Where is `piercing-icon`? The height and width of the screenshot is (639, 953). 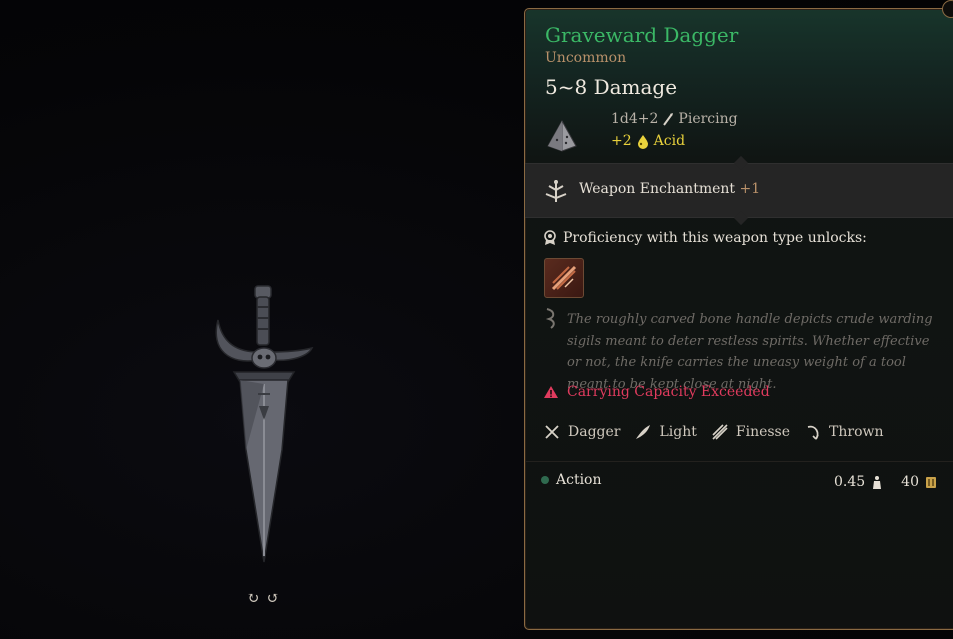
piercing-icon is located at coordinates (668, 119).